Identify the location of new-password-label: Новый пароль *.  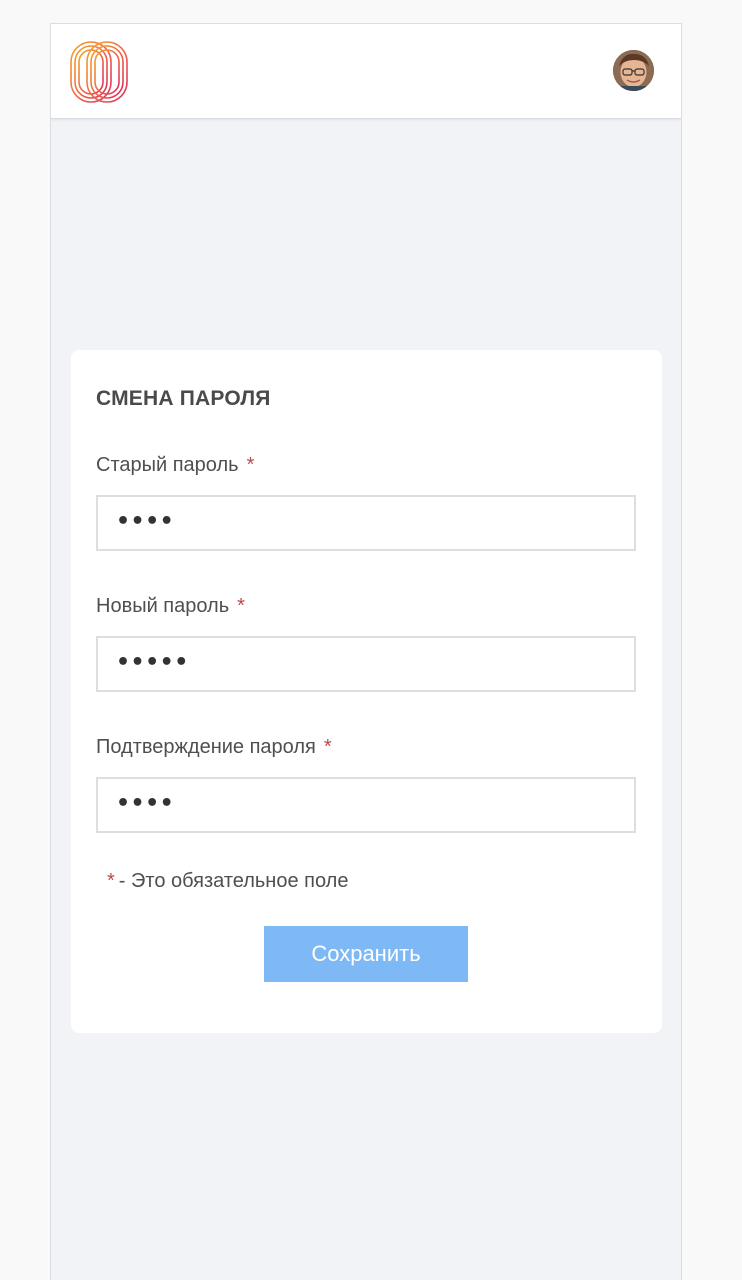
(170, 606).